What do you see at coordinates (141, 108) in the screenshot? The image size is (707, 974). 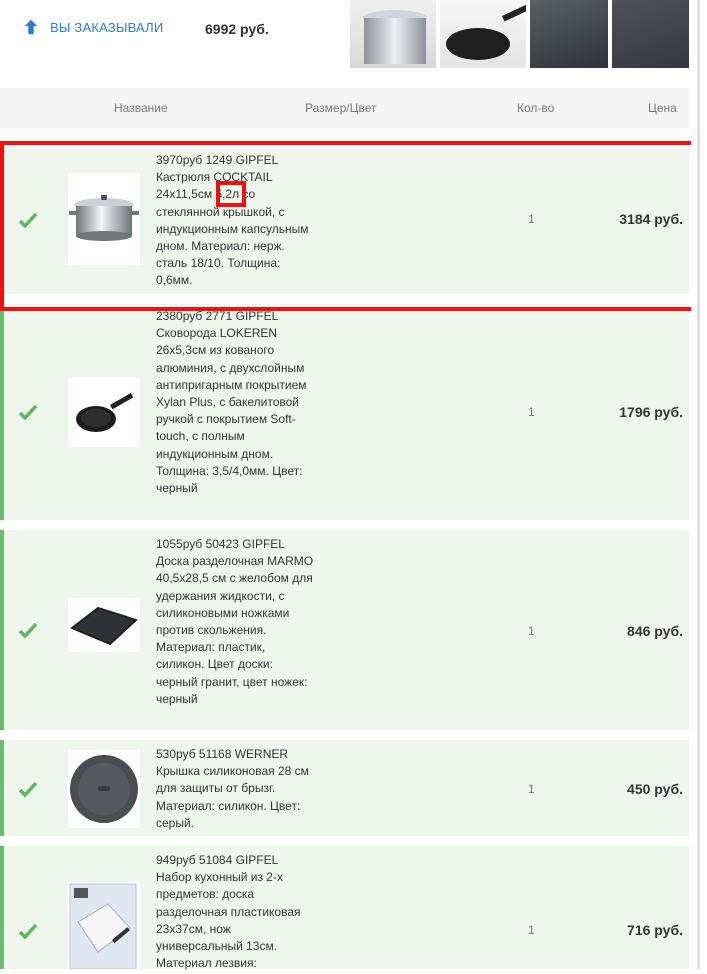 I see `col-name: Название` at bounding box center [141, 108].